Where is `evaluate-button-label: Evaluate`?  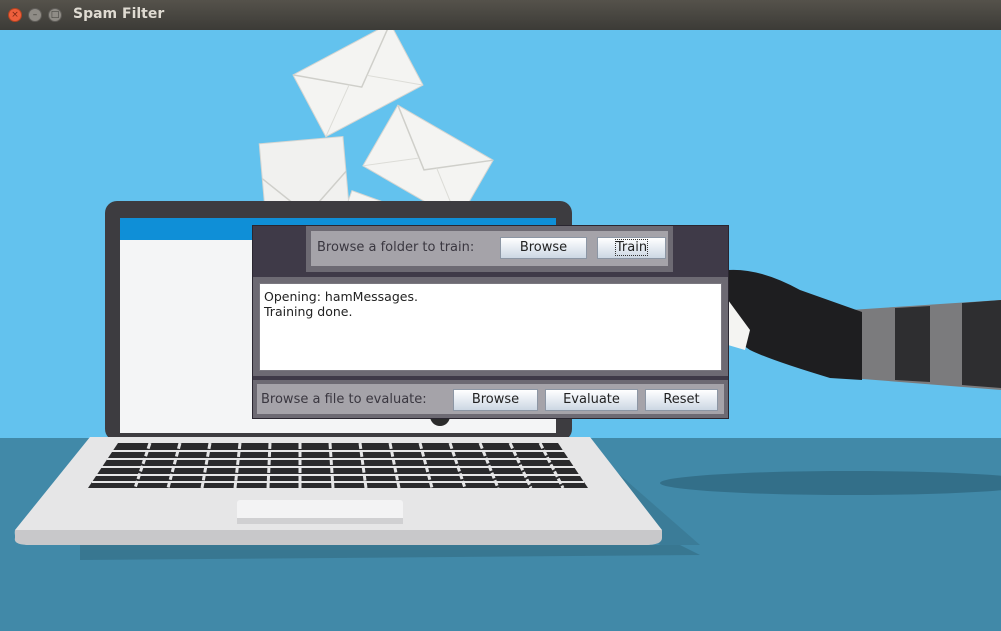
evaluate-button-label: Evaluate is located at coordinates (591, 399).